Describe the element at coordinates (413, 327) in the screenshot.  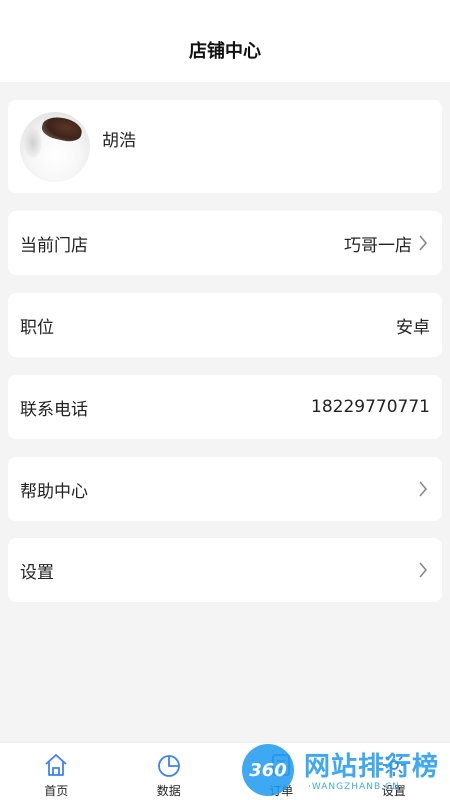
I see `position-value: 安卓` at that location.